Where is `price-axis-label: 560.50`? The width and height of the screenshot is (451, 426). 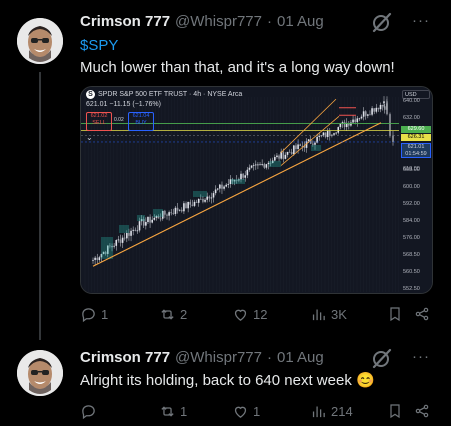
price-axis-label: 560.50 is located at coordinates (411, 271).